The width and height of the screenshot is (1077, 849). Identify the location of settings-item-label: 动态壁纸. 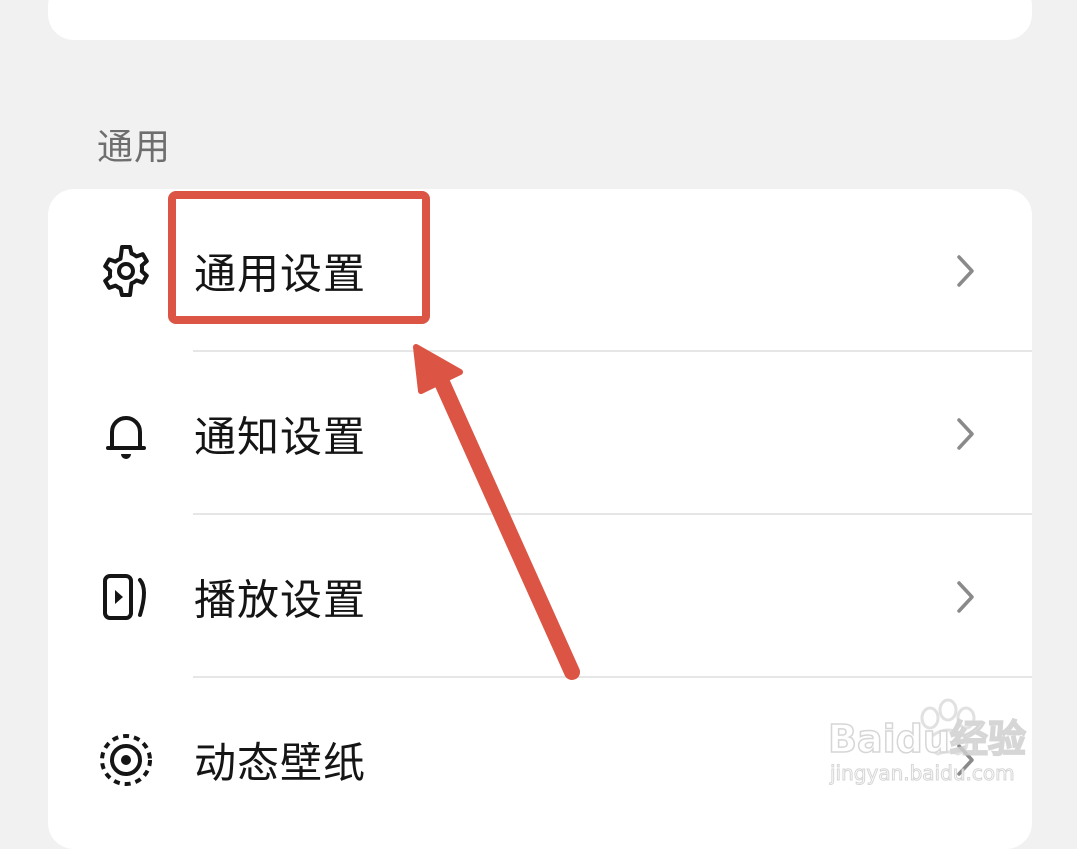
(280, 762).